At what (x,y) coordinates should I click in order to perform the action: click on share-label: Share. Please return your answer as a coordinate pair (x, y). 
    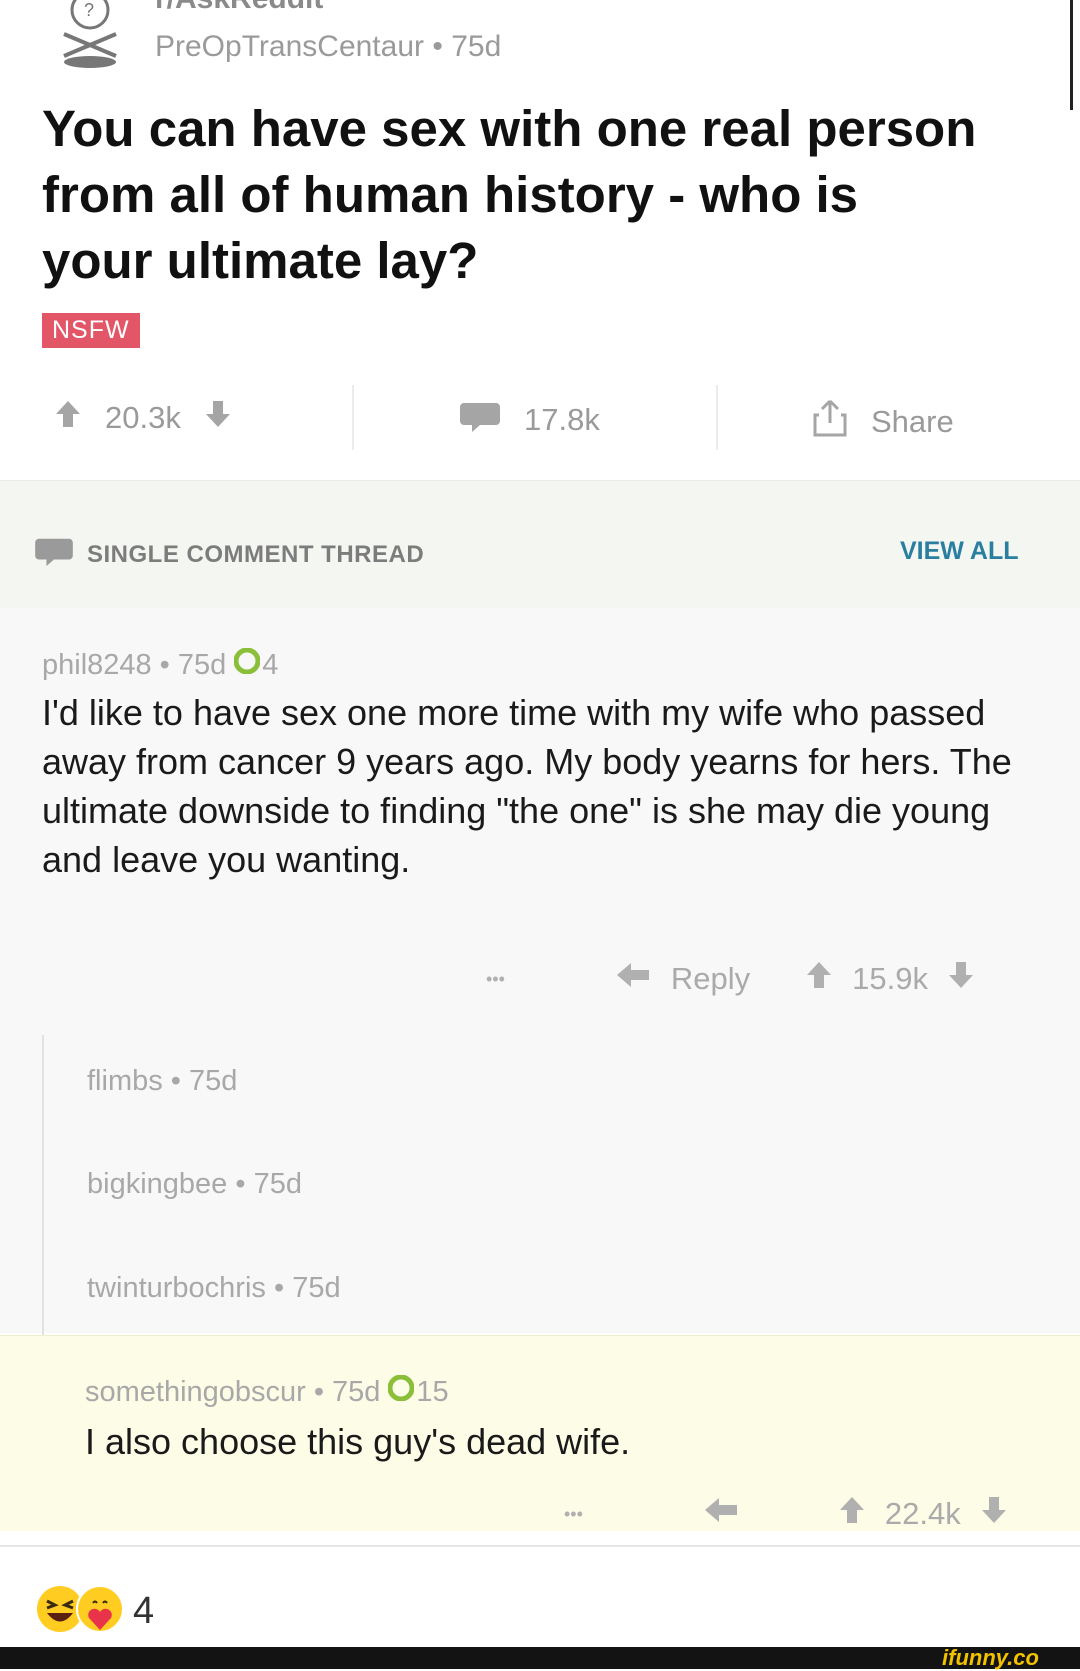
    Looking at the image, I should click on (912, 421).